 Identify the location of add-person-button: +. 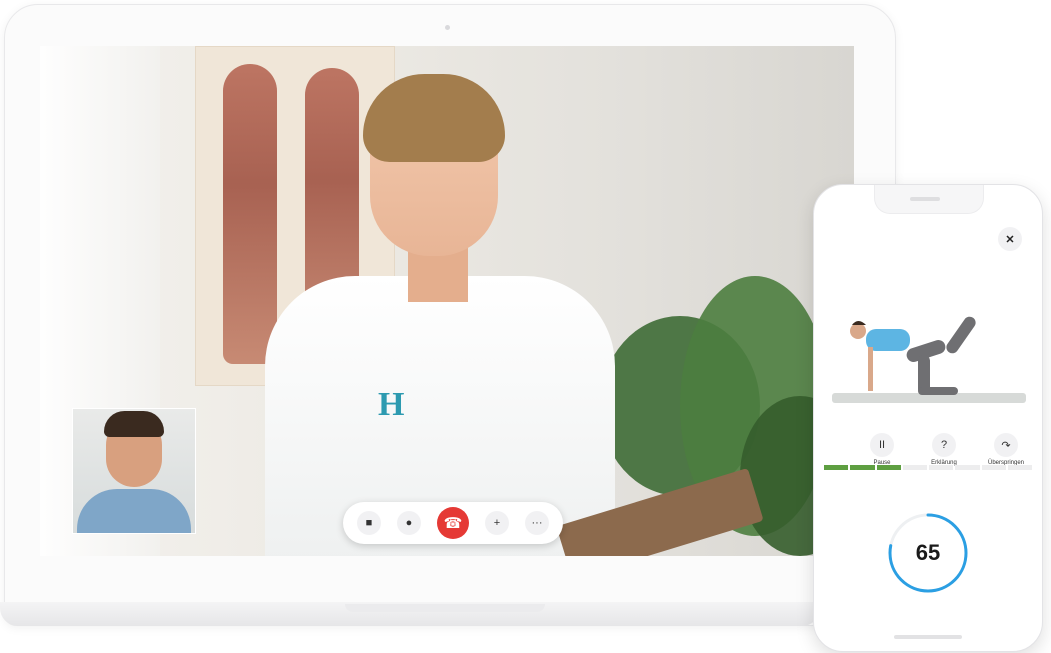
(497, 523).